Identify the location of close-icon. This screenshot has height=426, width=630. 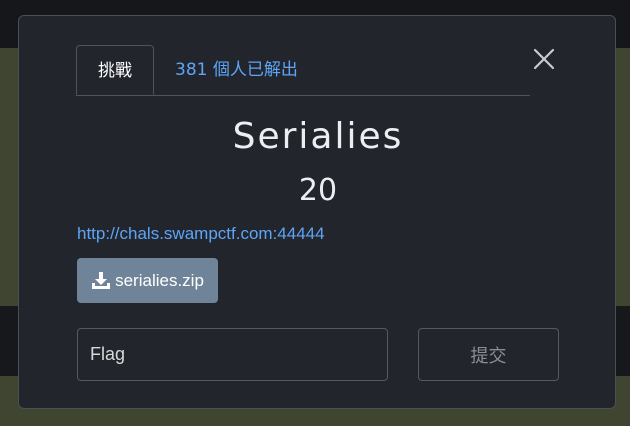
(544, 59).